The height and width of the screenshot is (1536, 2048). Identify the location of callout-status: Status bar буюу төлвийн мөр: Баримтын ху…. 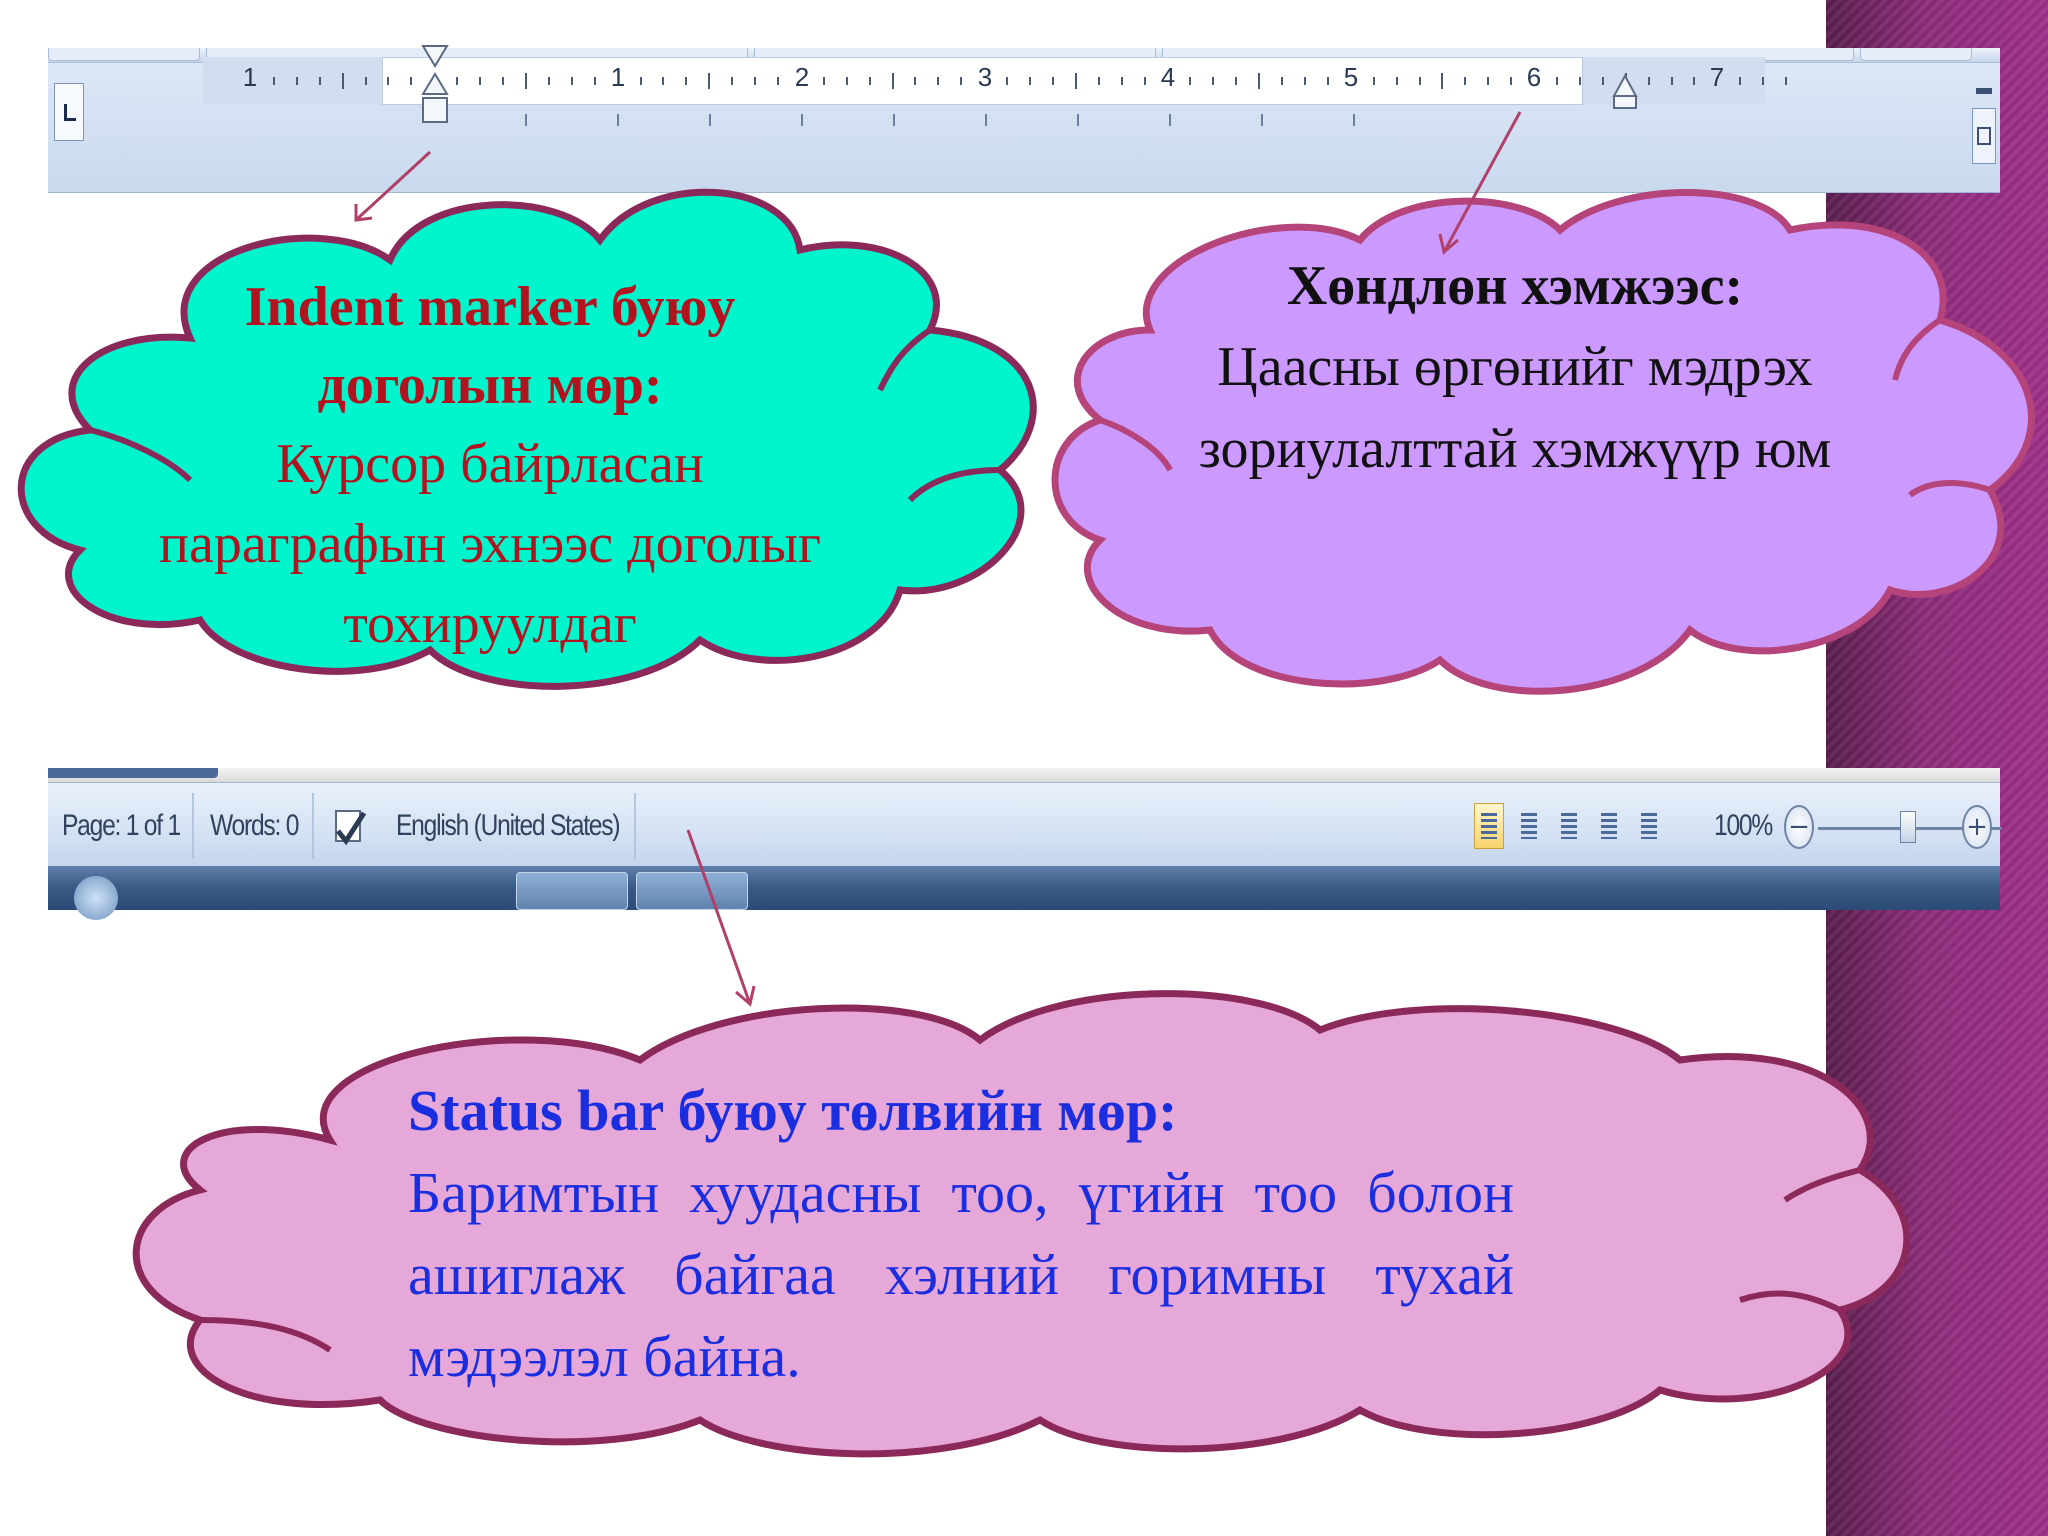
(961, 1234).